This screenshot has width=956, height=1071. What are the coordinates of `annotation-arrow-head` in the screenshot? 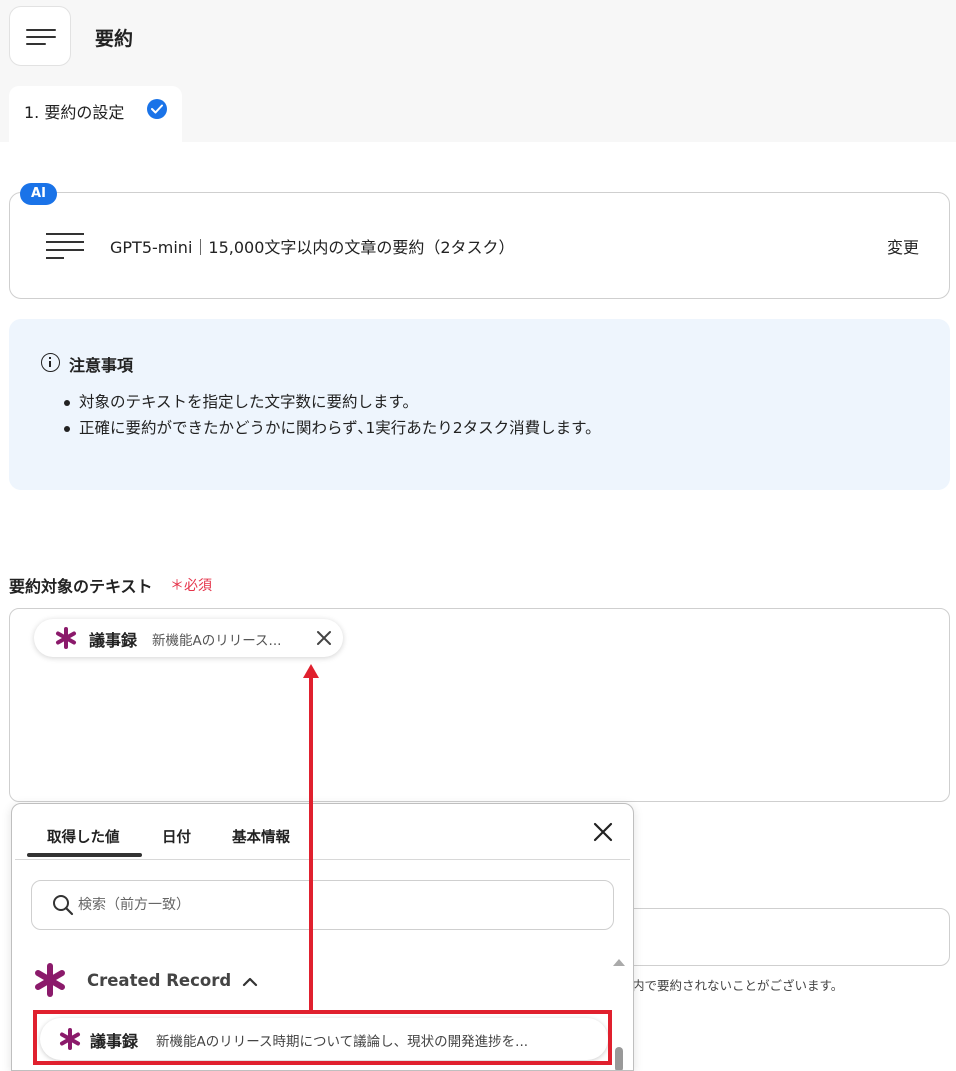 It's located at (311, 671).